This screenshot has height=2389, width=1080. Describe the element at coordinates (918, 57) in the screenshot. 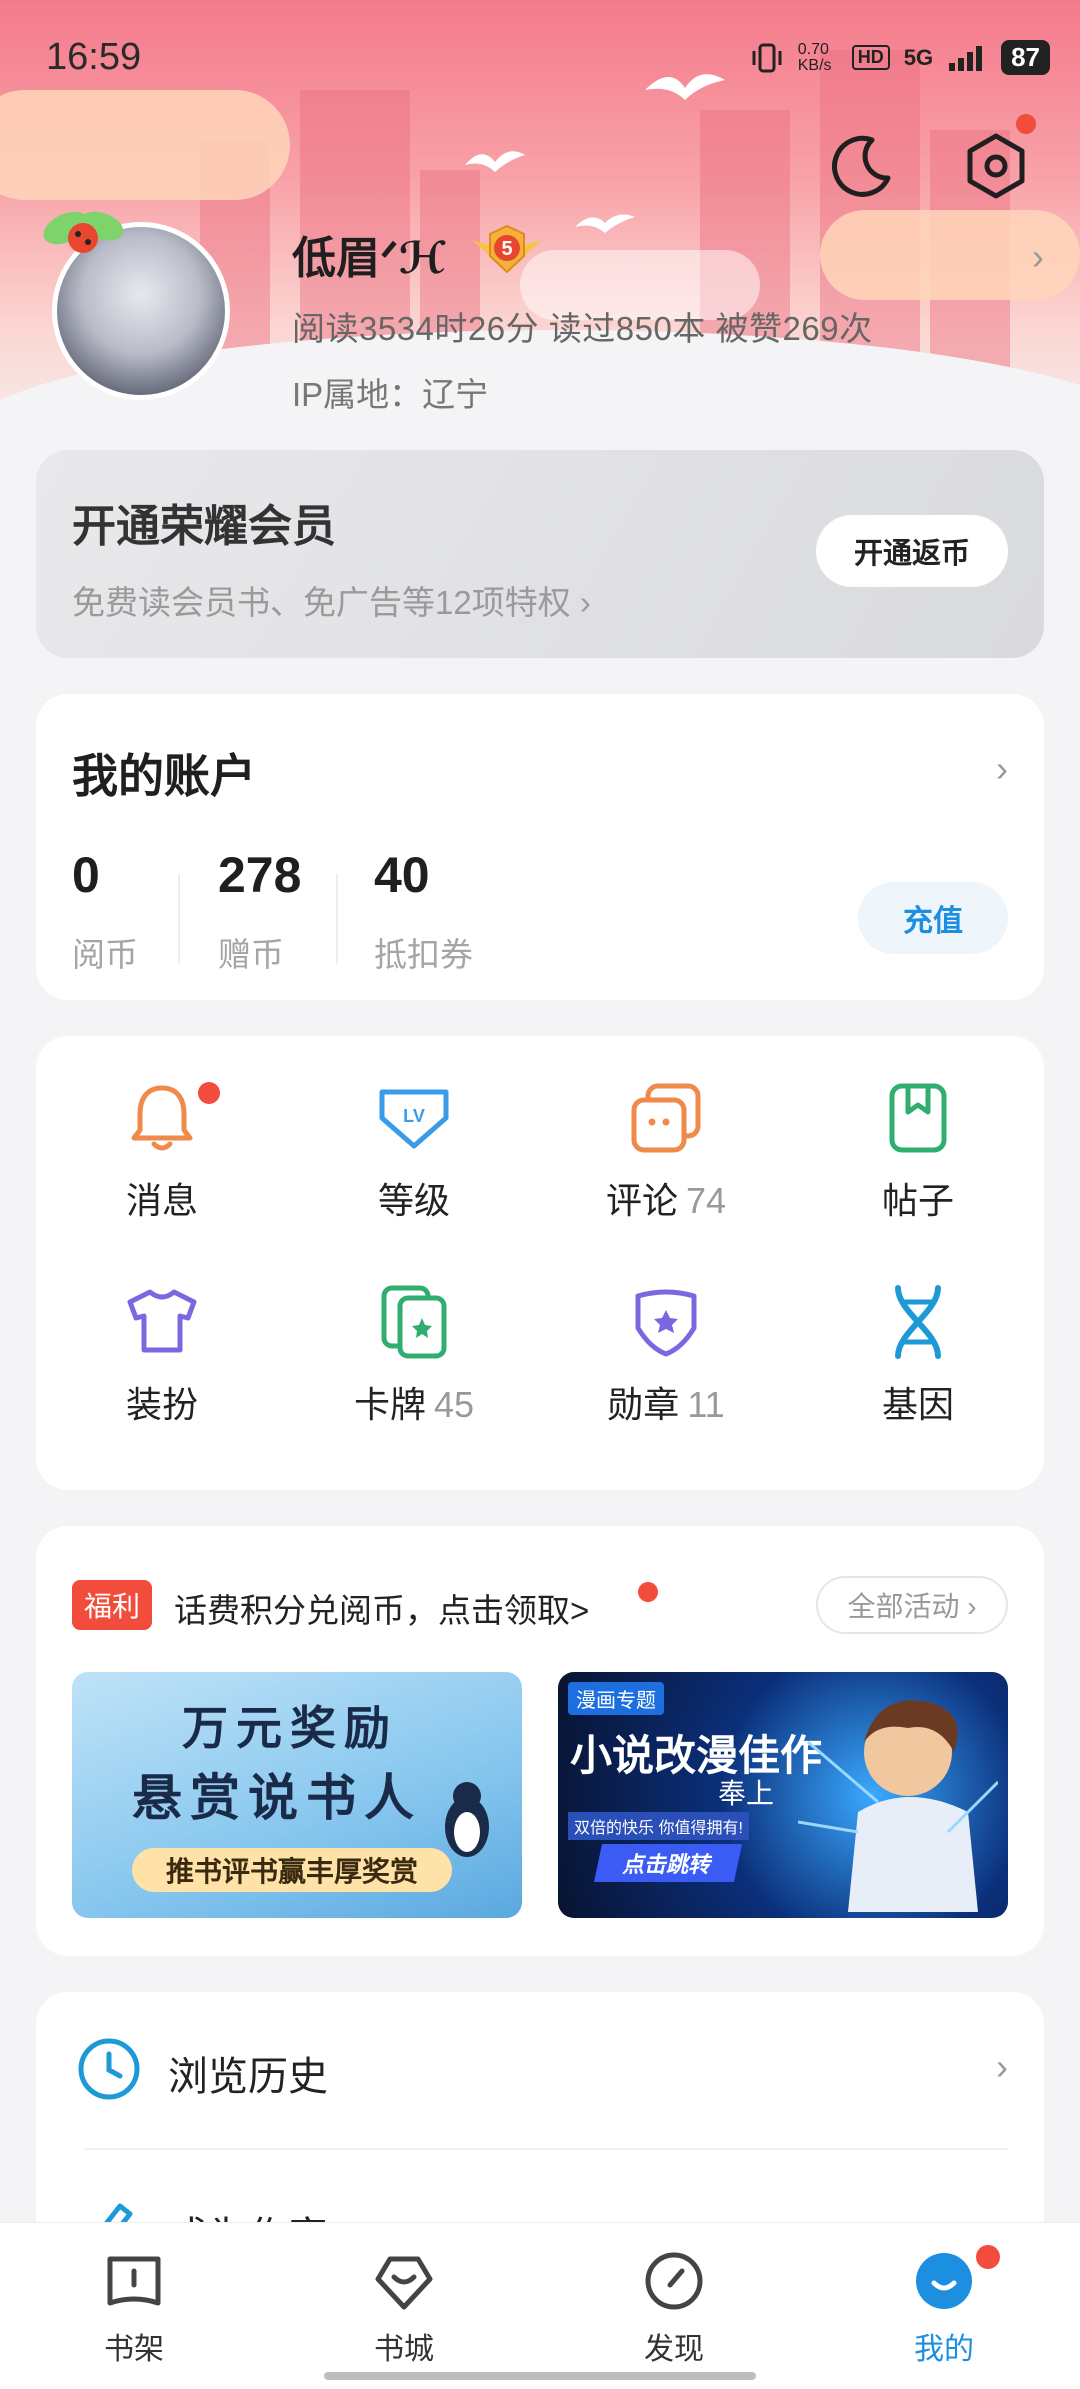

I see `signal-5g: 5G` at that location.